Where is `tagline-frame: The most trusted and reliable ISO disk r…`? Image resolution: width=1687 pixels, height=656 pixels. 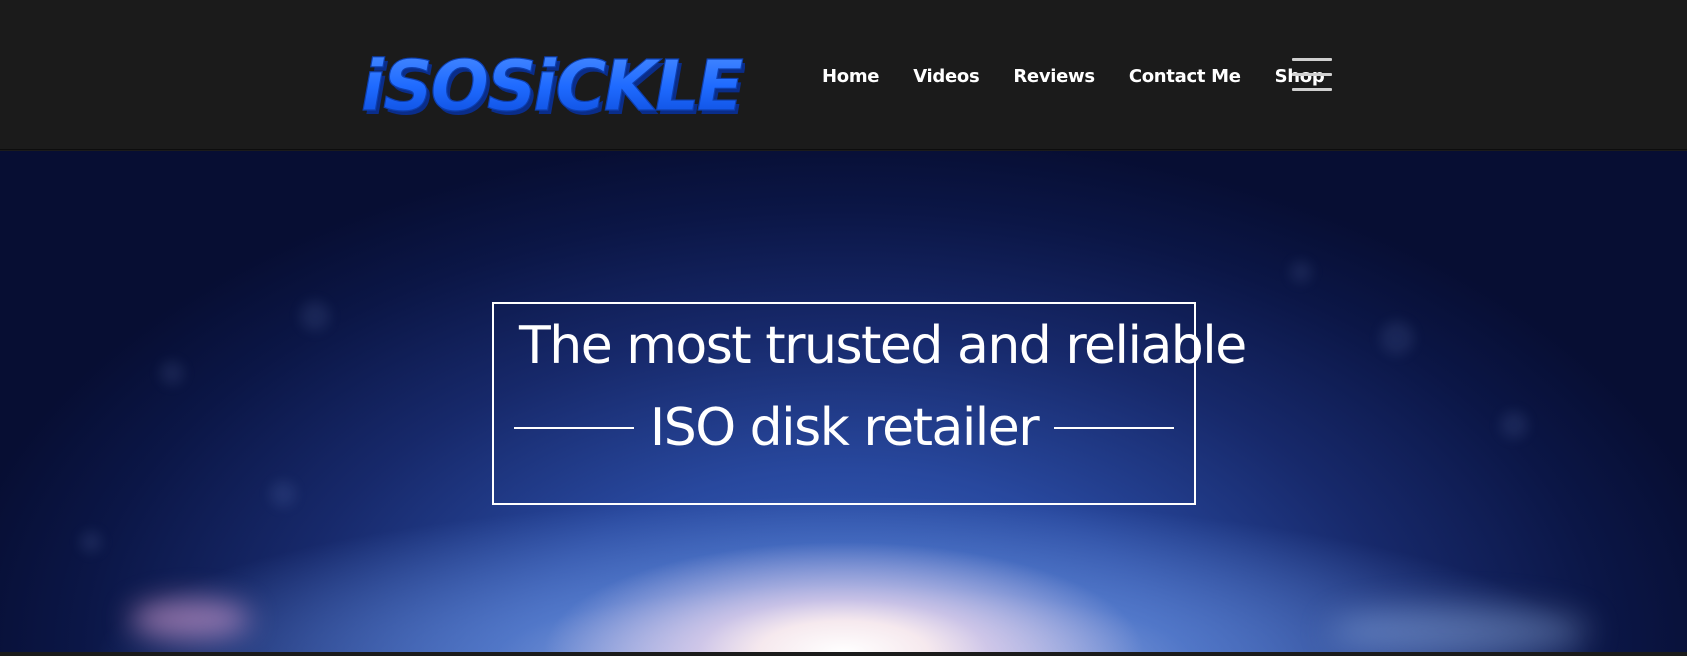
tagline-frame: The most trusted and reliable ISO disk r… is located at coordinates (869, 403).